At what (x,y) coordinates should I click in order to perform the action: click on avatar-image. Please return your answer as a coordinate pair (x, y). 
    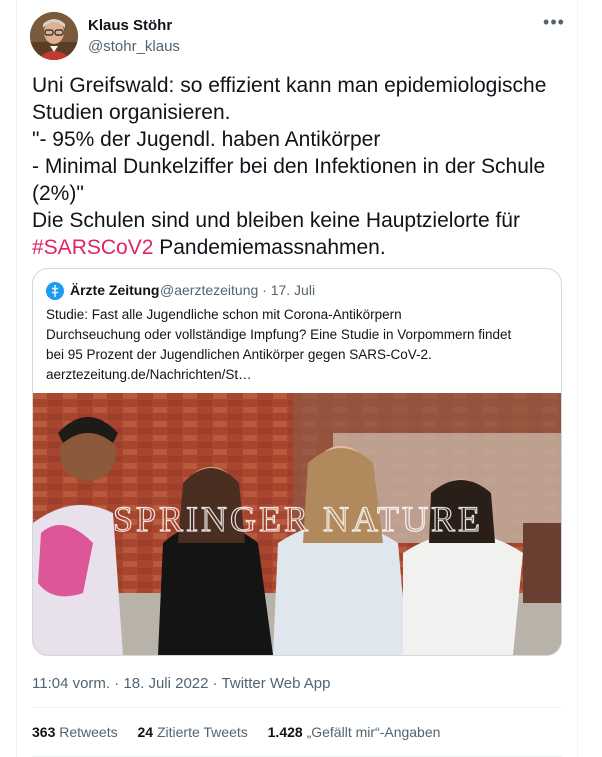
    Looking at the image, I should click on (54, 36).